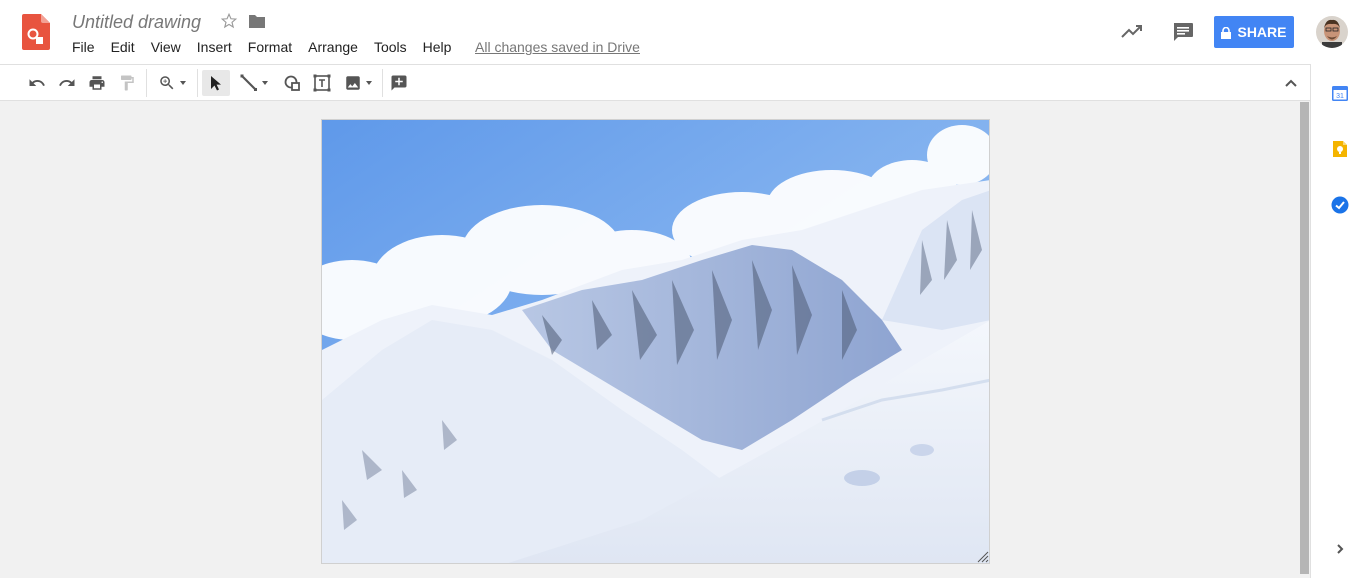 This screenshot has height=578, width=1366. Describe the element at coordinates (1340, 149) in the screenshot. I see `keep-icon` at that location.